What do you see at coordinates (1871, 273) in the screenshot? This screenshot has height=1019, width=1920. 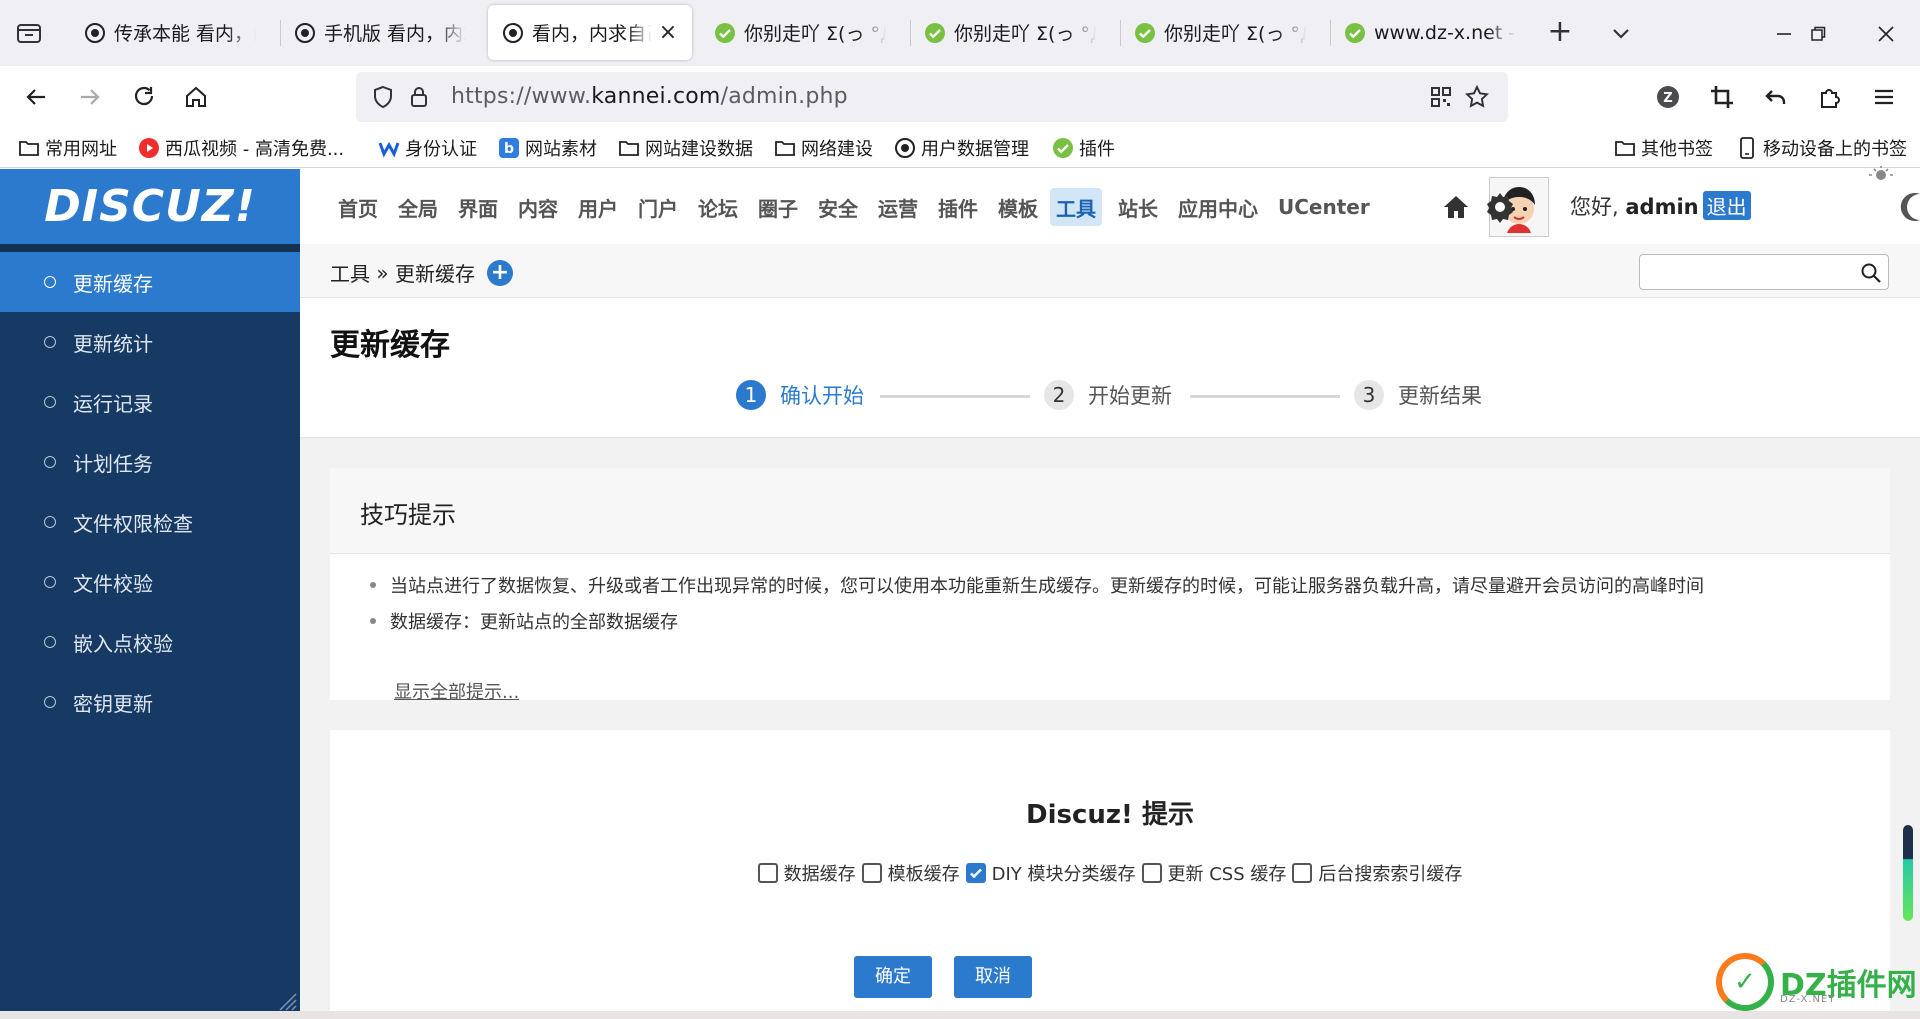 I see `search-icon` at bounding box center [1871, 273].